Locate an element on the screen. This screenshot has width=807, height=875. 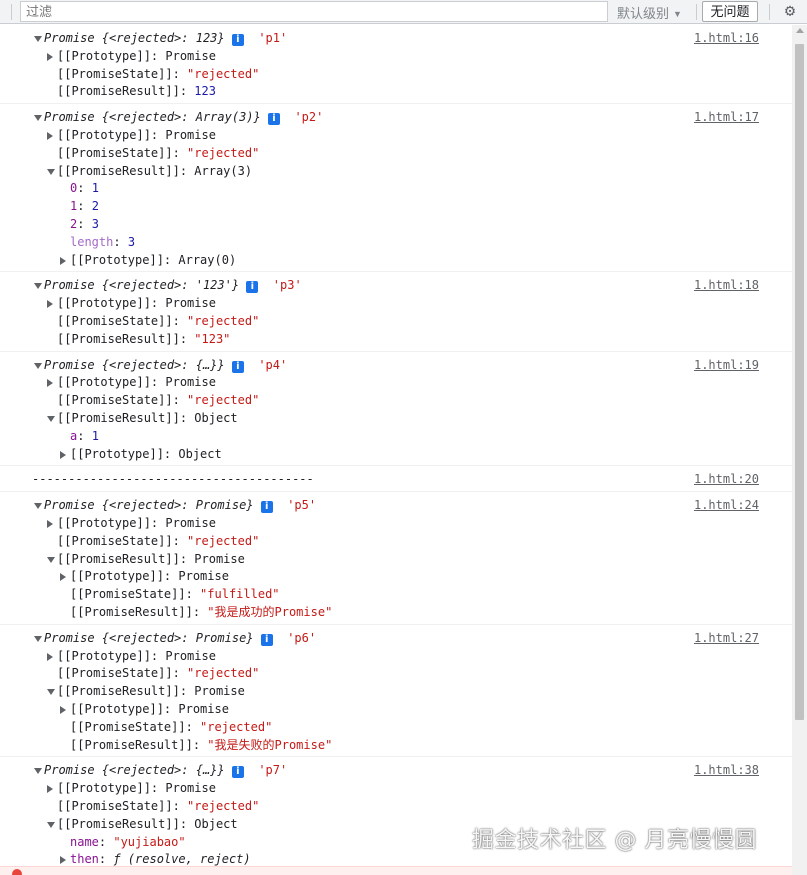
console-toolbar: 默认级别▼ 无问题 ⚙ is located at coordinates (403, 12).